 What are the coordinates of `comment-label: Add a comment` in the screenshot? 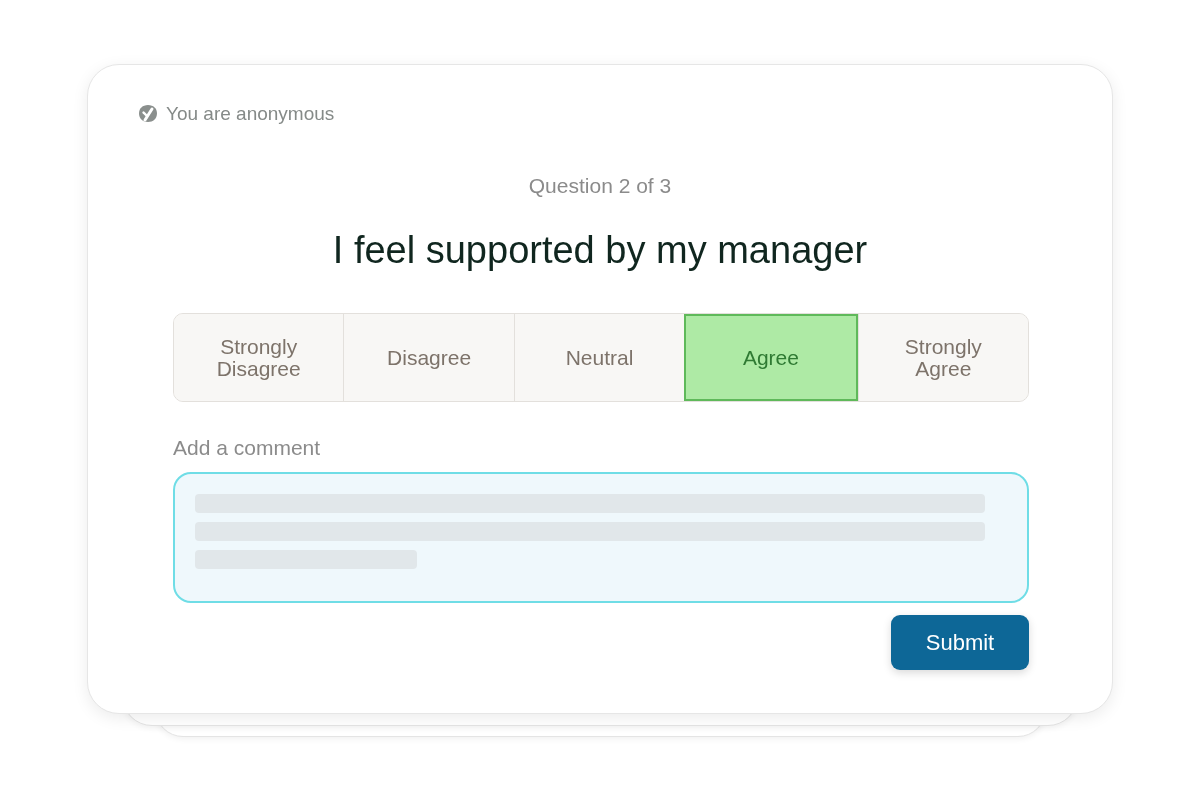 It's located at (247, 448).